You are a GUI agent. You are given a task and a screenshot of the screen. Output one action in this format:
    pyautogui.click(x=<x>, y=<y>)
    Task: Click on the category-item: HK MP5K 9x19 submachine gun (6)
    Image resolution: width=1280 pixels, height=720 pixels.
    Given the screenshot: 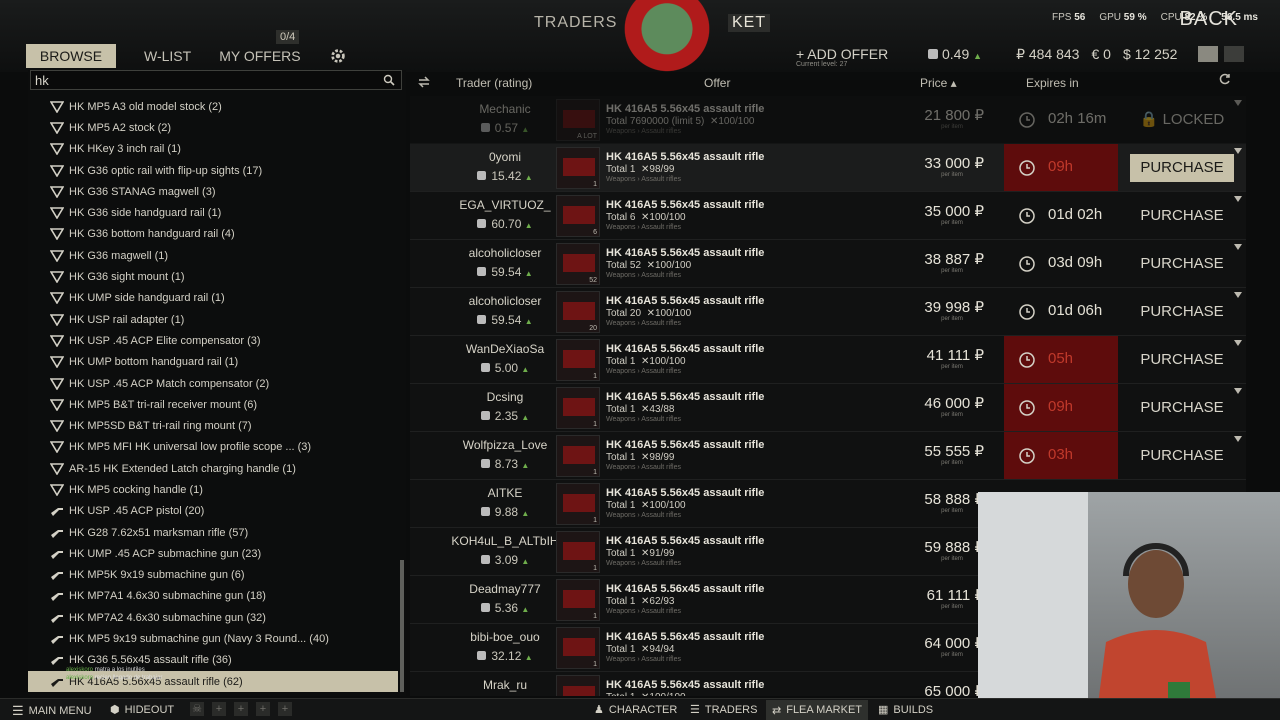 What is the action you would take?
    pyautogui.click(x=213, y=575)
    